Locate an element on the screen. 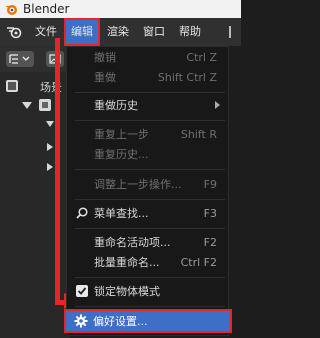 This screenshot has width=320, height=338. submenu-arrow-icon is located at coordinates (217, 105).